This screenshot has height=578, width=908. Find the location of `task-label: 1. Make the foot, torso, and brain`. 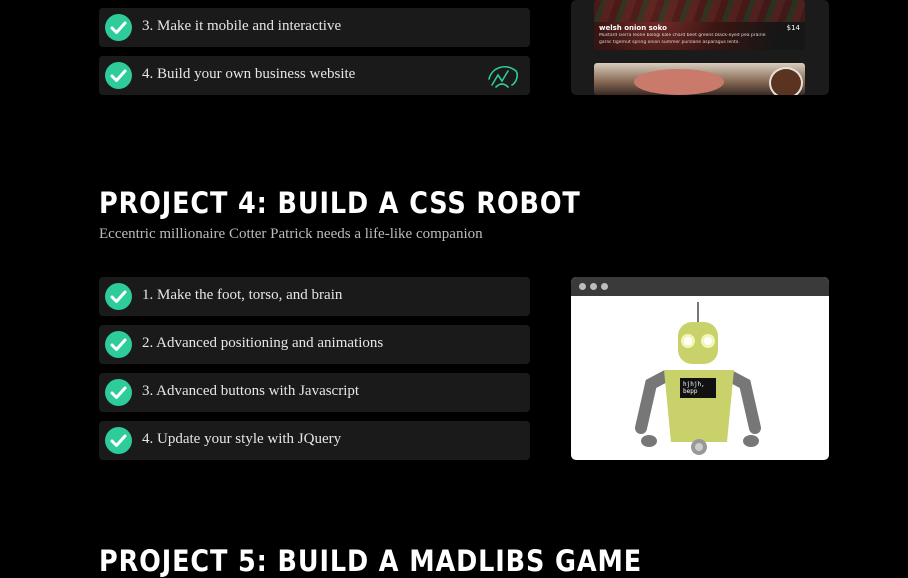

task-label: 1. Make the foot, torso, and brain is located at coordinates (242, 295).